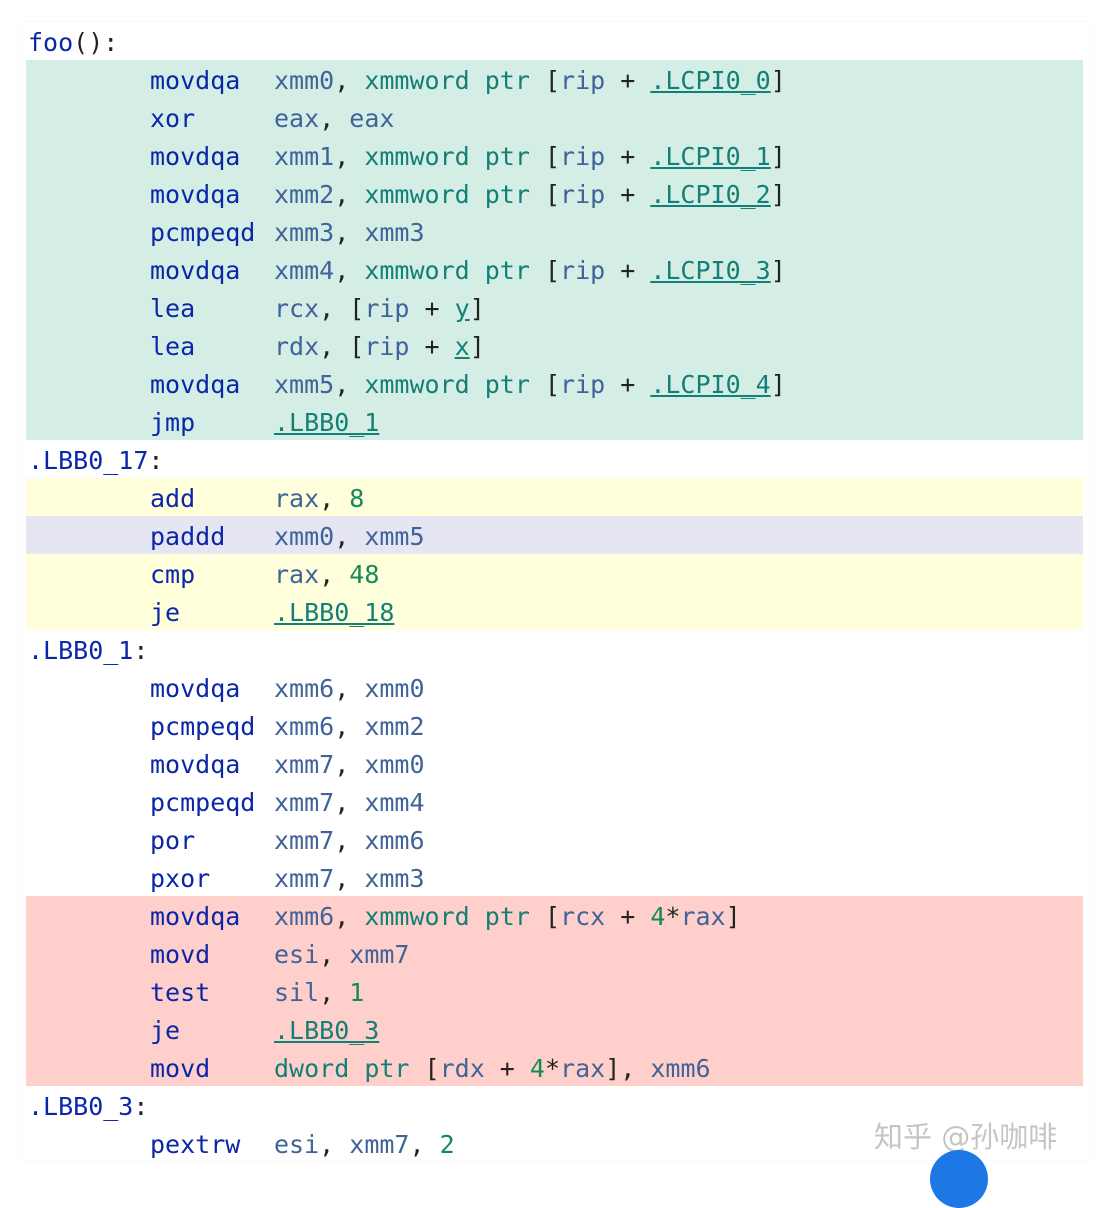  Describe the element at coordinates (334, 612) in the screenshot. I see `symbol-link: .LBB0_18` at that location.